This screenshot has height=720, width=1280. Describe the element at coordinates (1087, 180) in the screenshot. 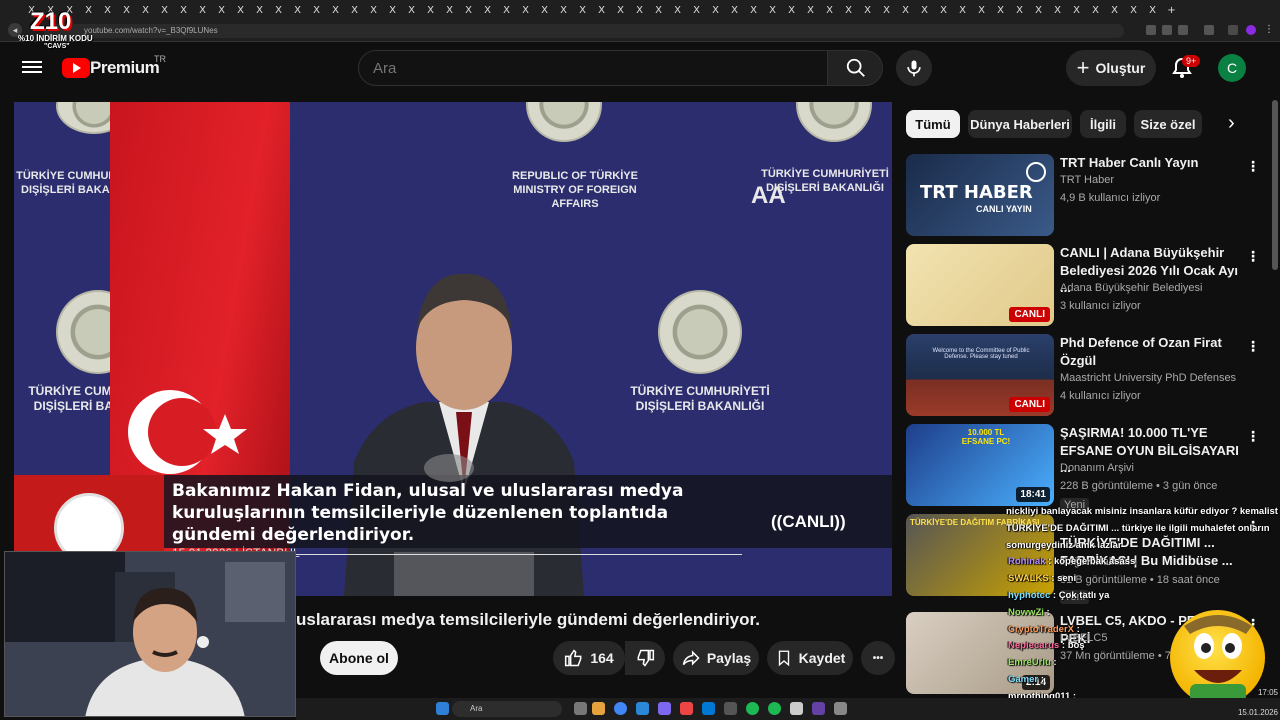

I see `rec-channel: TRT Haber` at that location.